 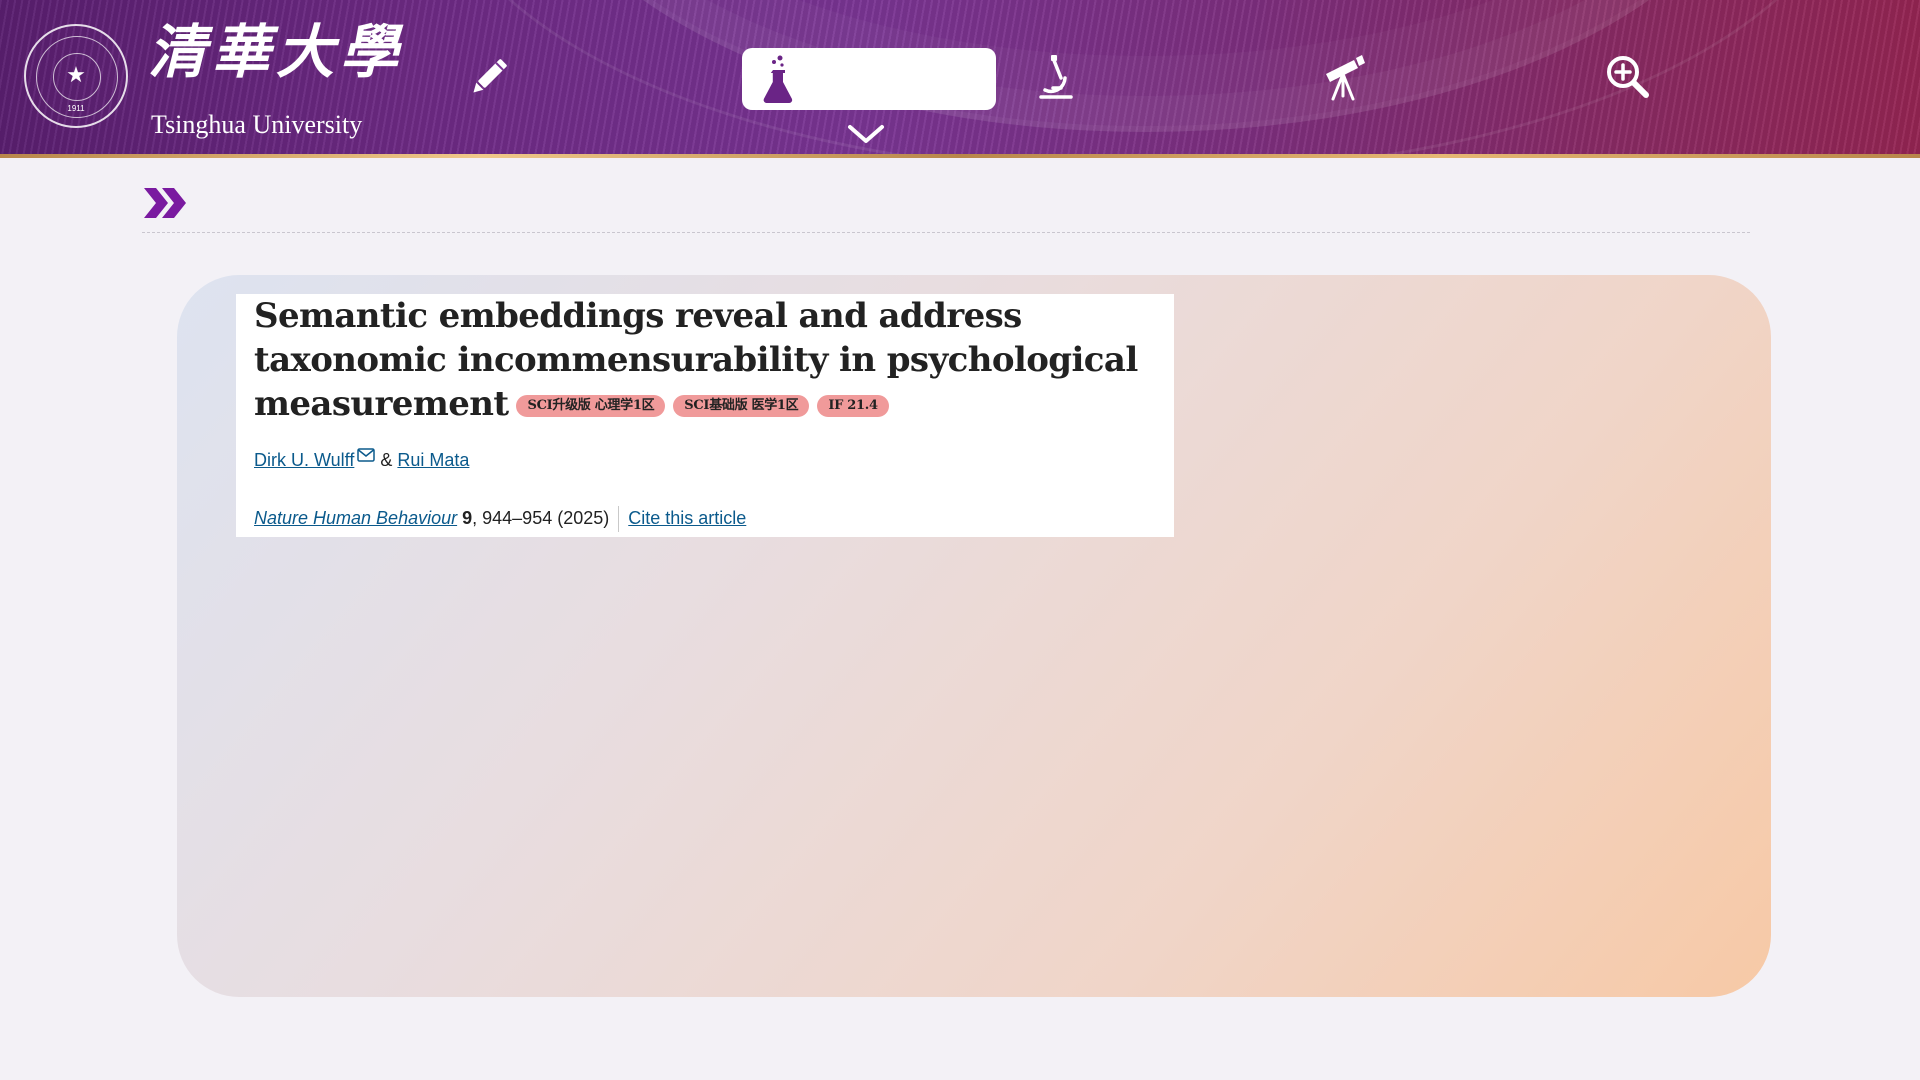 I want to click on seal-year: 1911, so click(x=76, y=108).